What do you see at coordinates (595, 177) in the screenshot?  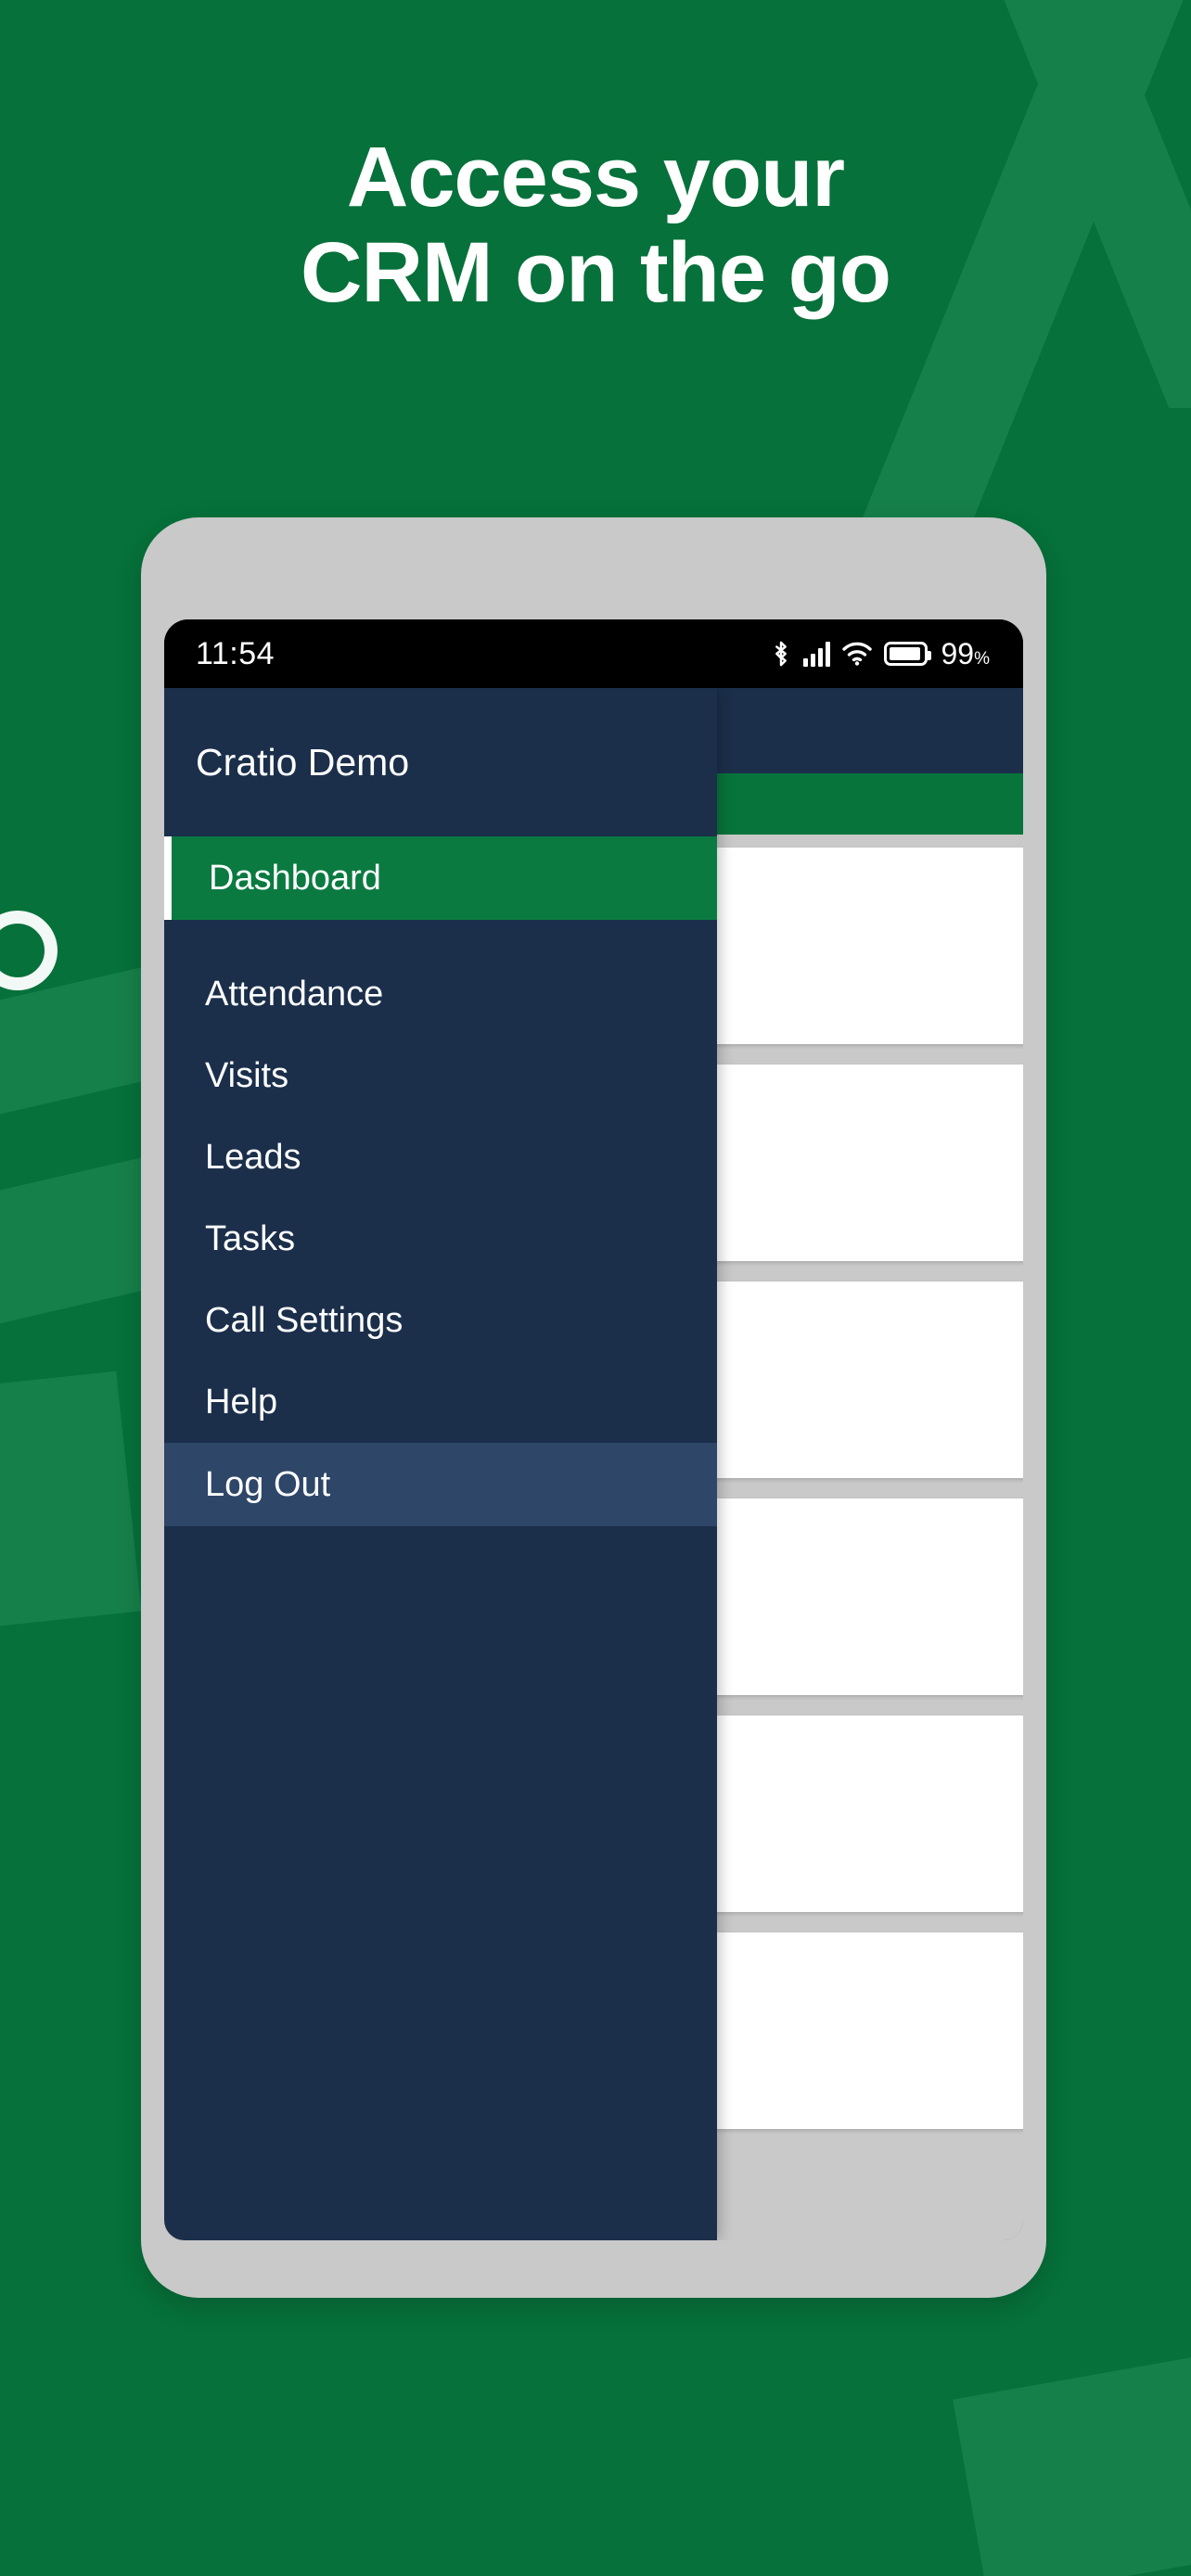 I see `headline-line-1: Access your` at bounding box center [595, 177].